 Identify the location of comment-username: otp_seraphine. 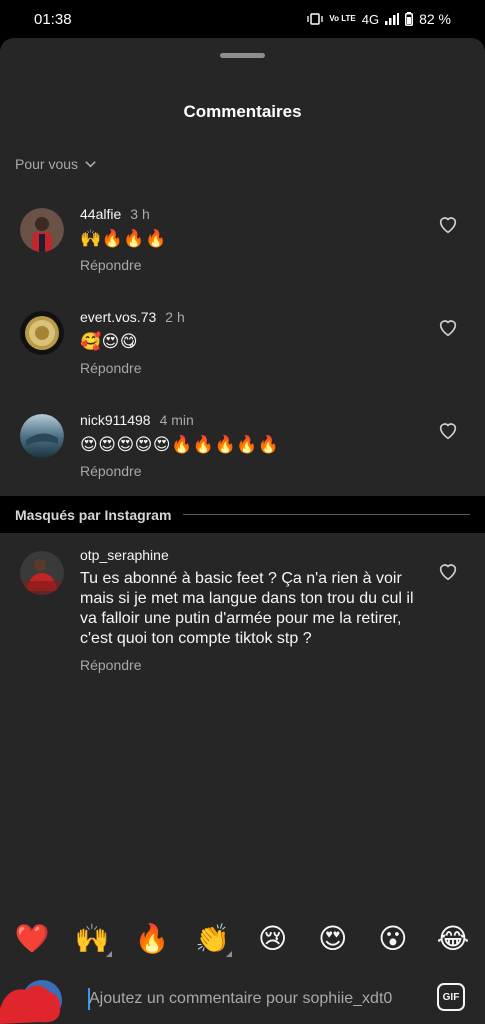
(124, 555).